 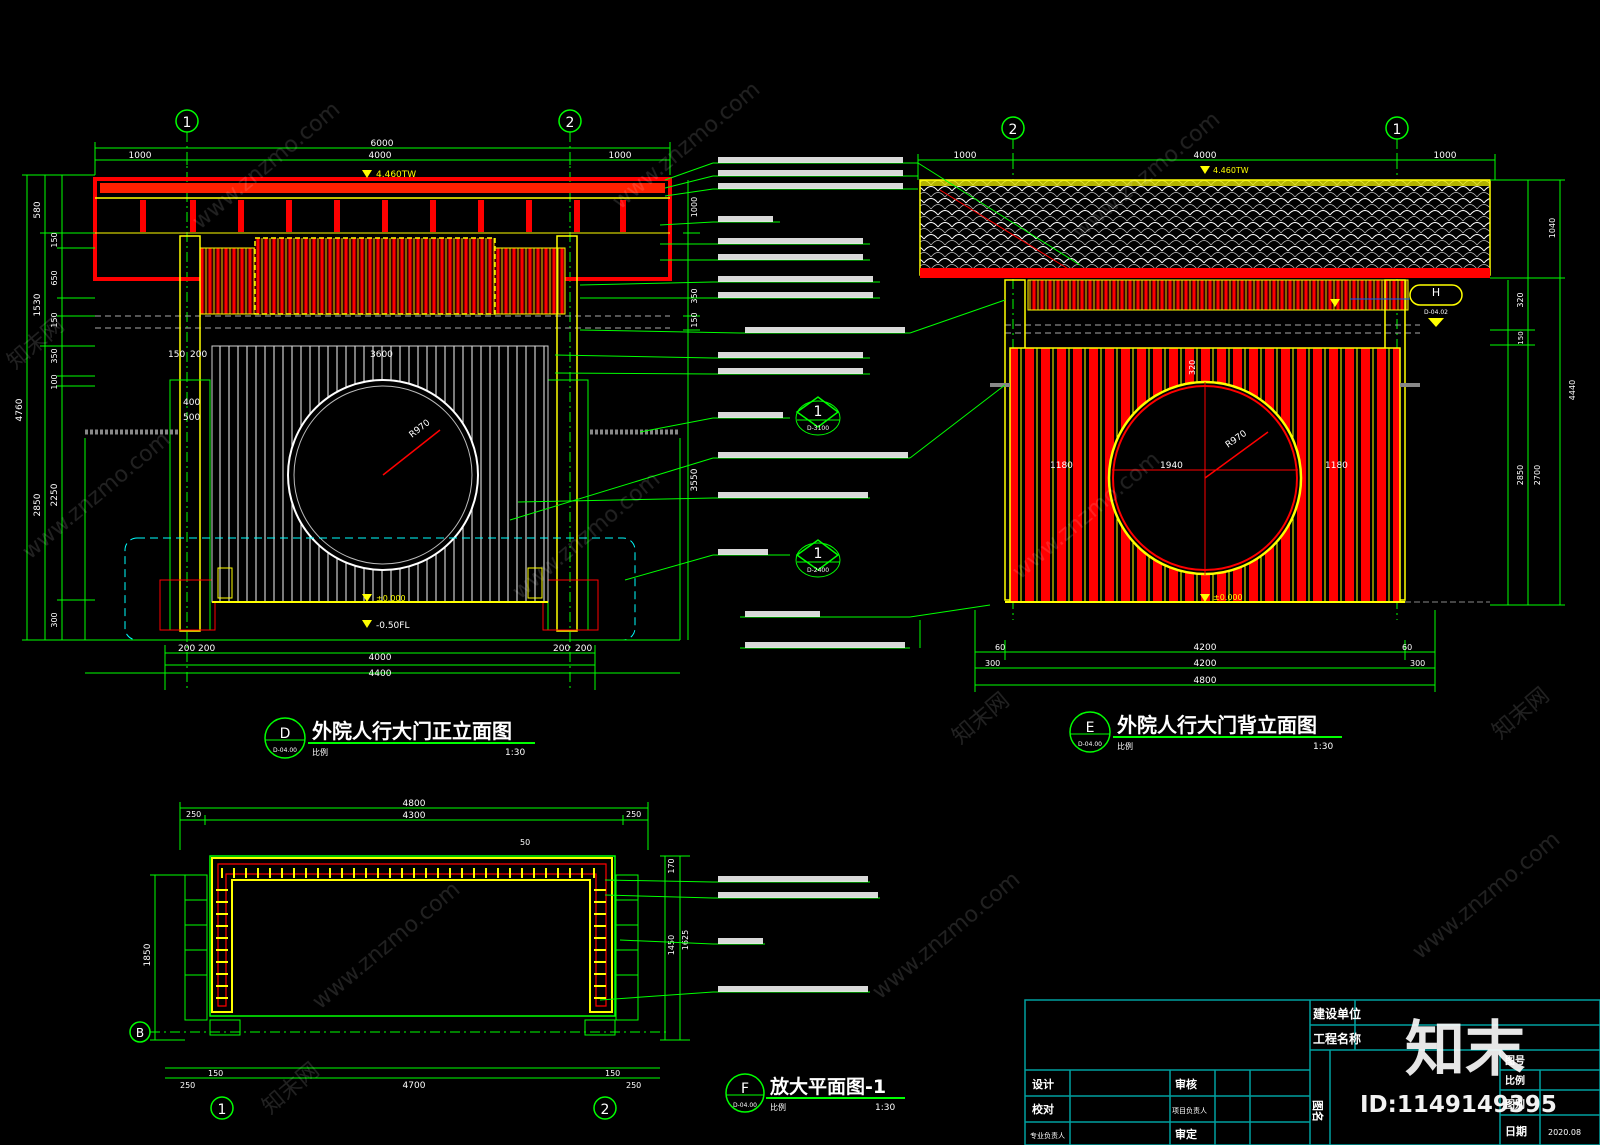 I want to click on dim-text: 4400, so click(x=380, y=674).